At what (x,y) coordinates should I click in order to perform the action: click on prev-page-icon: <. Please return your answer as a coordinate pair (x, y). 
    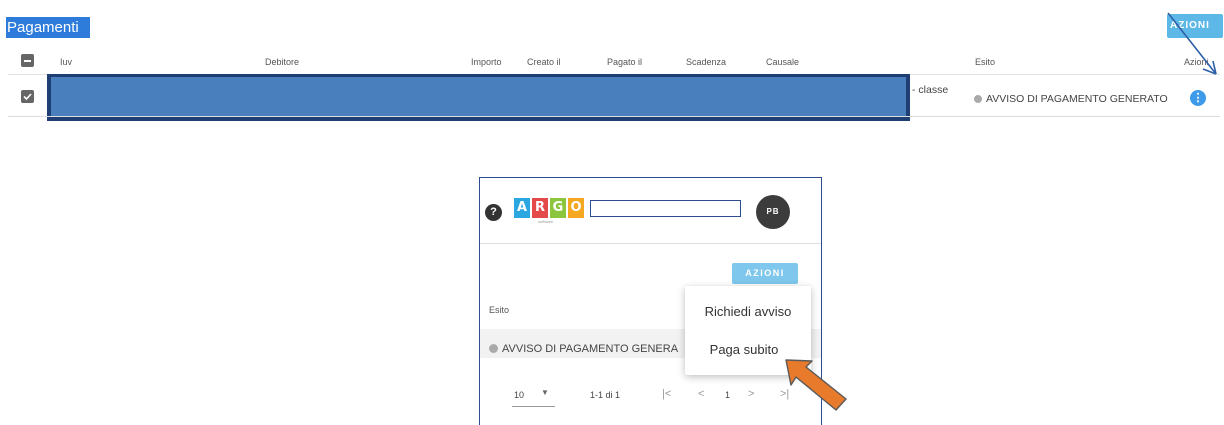
    Looking at the image, I should click on (701, 394).